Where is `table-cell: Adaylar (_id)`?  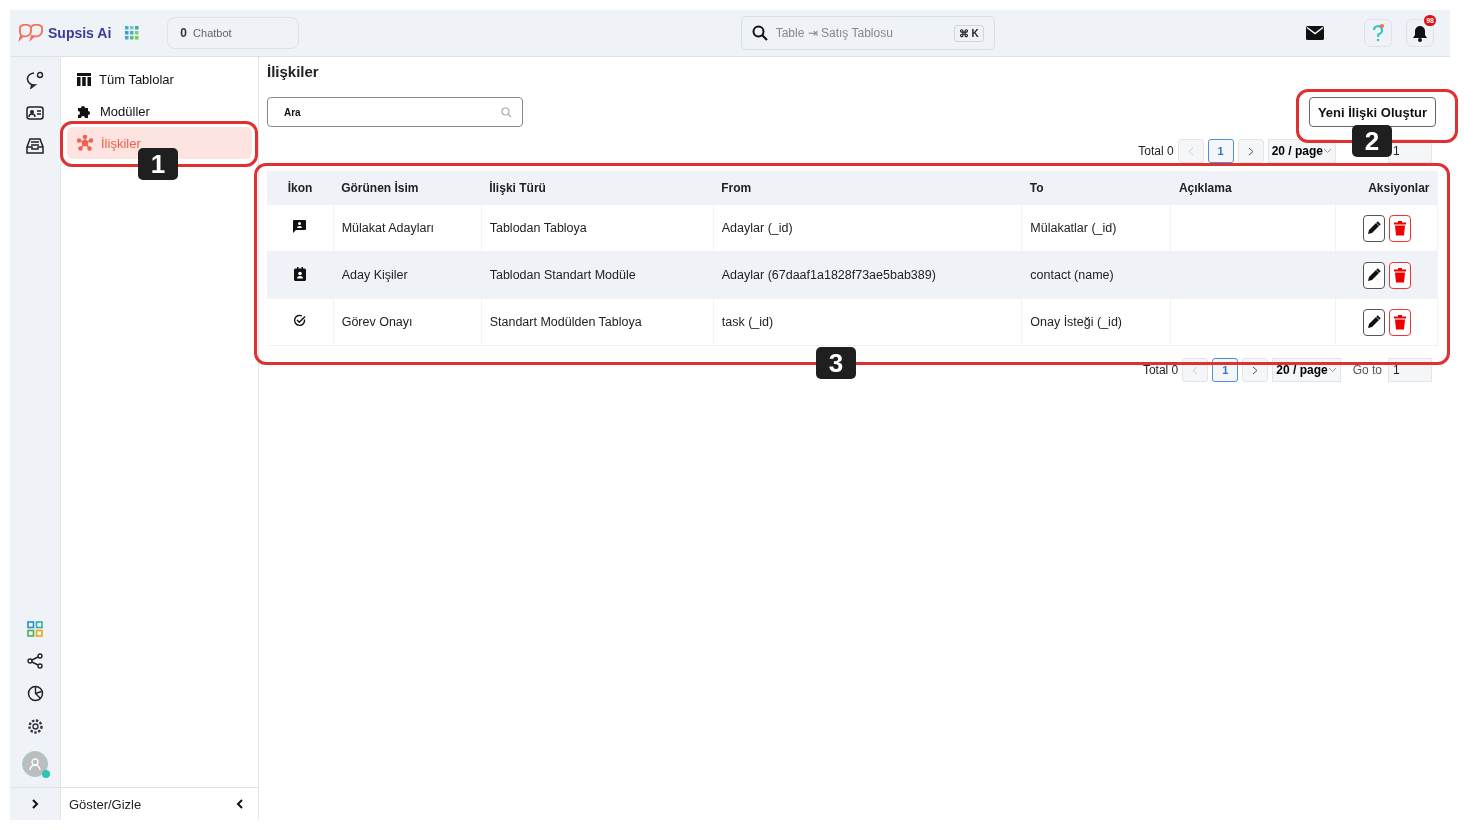
table-cell: Adaylar (_id) is located at coordinates (867, 228).